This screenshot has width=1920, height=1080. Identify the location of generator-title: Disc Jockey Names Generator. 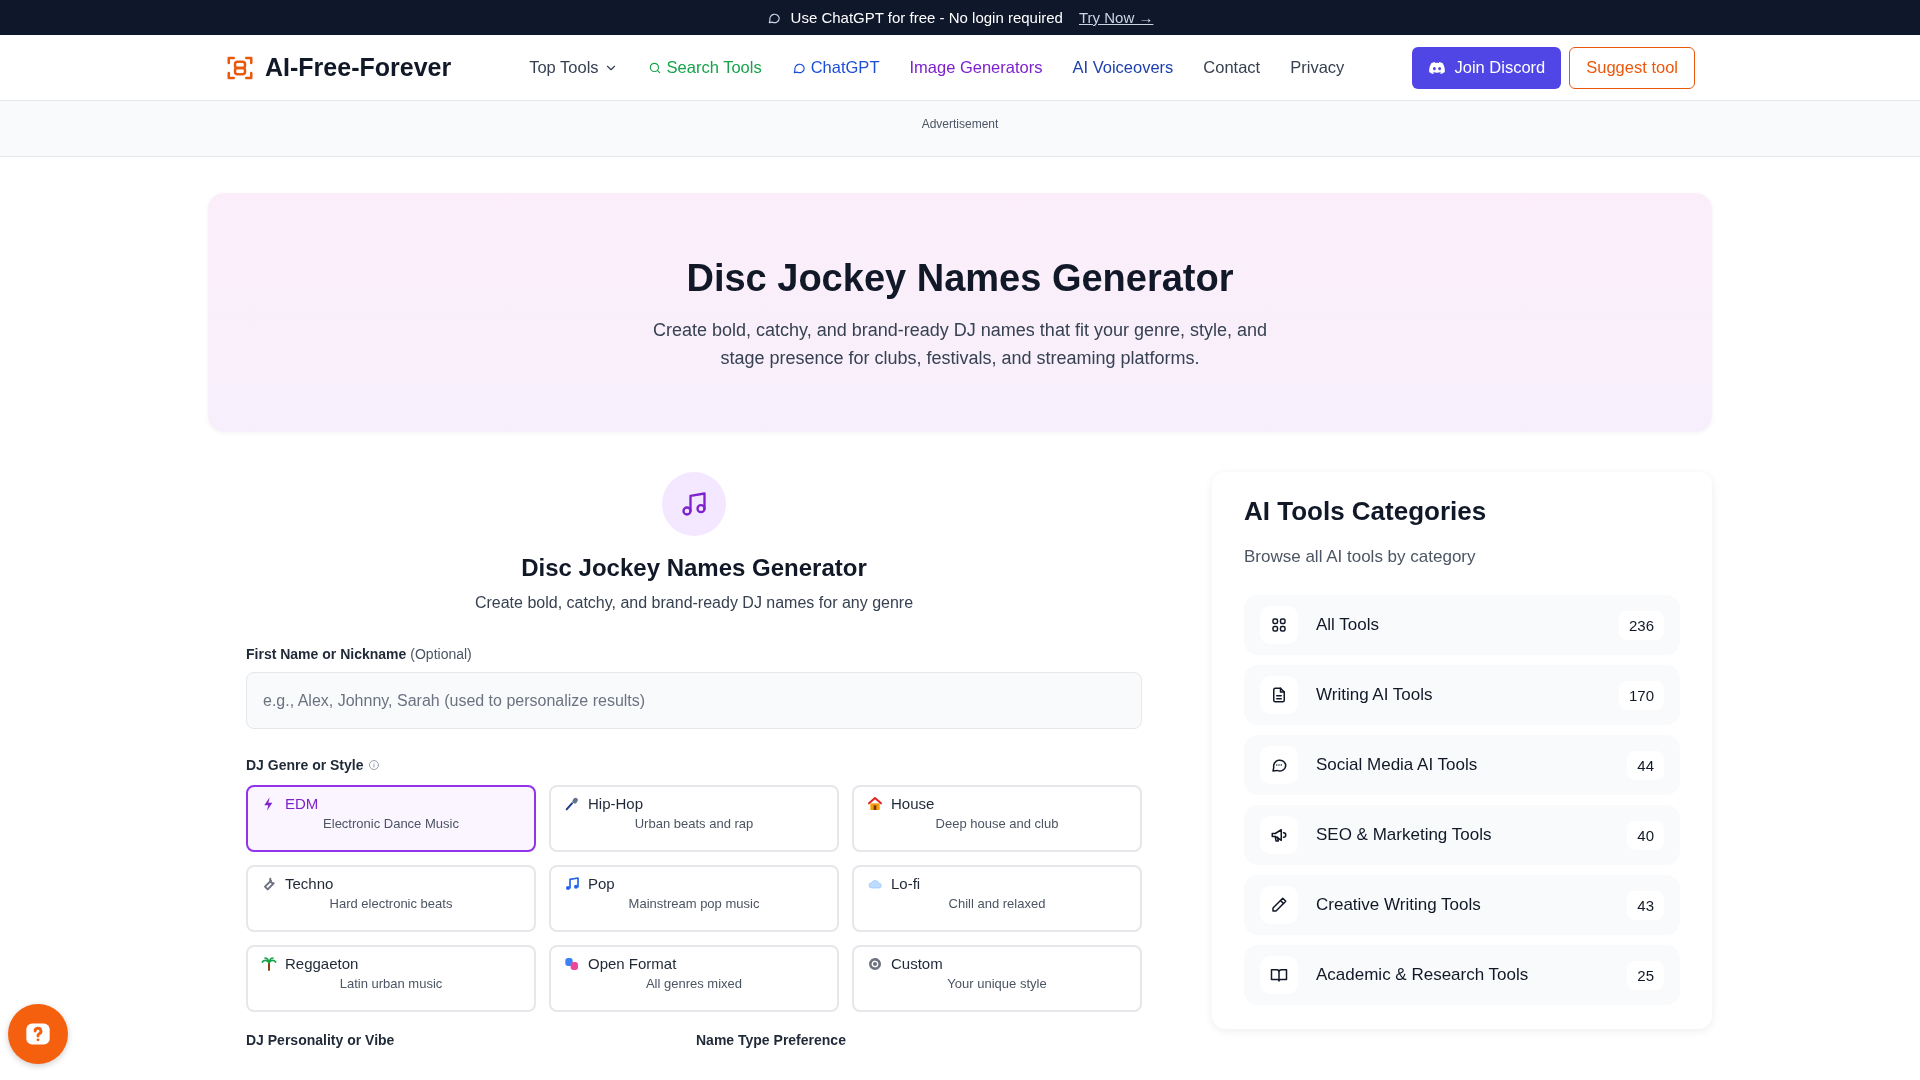
(694, 568).